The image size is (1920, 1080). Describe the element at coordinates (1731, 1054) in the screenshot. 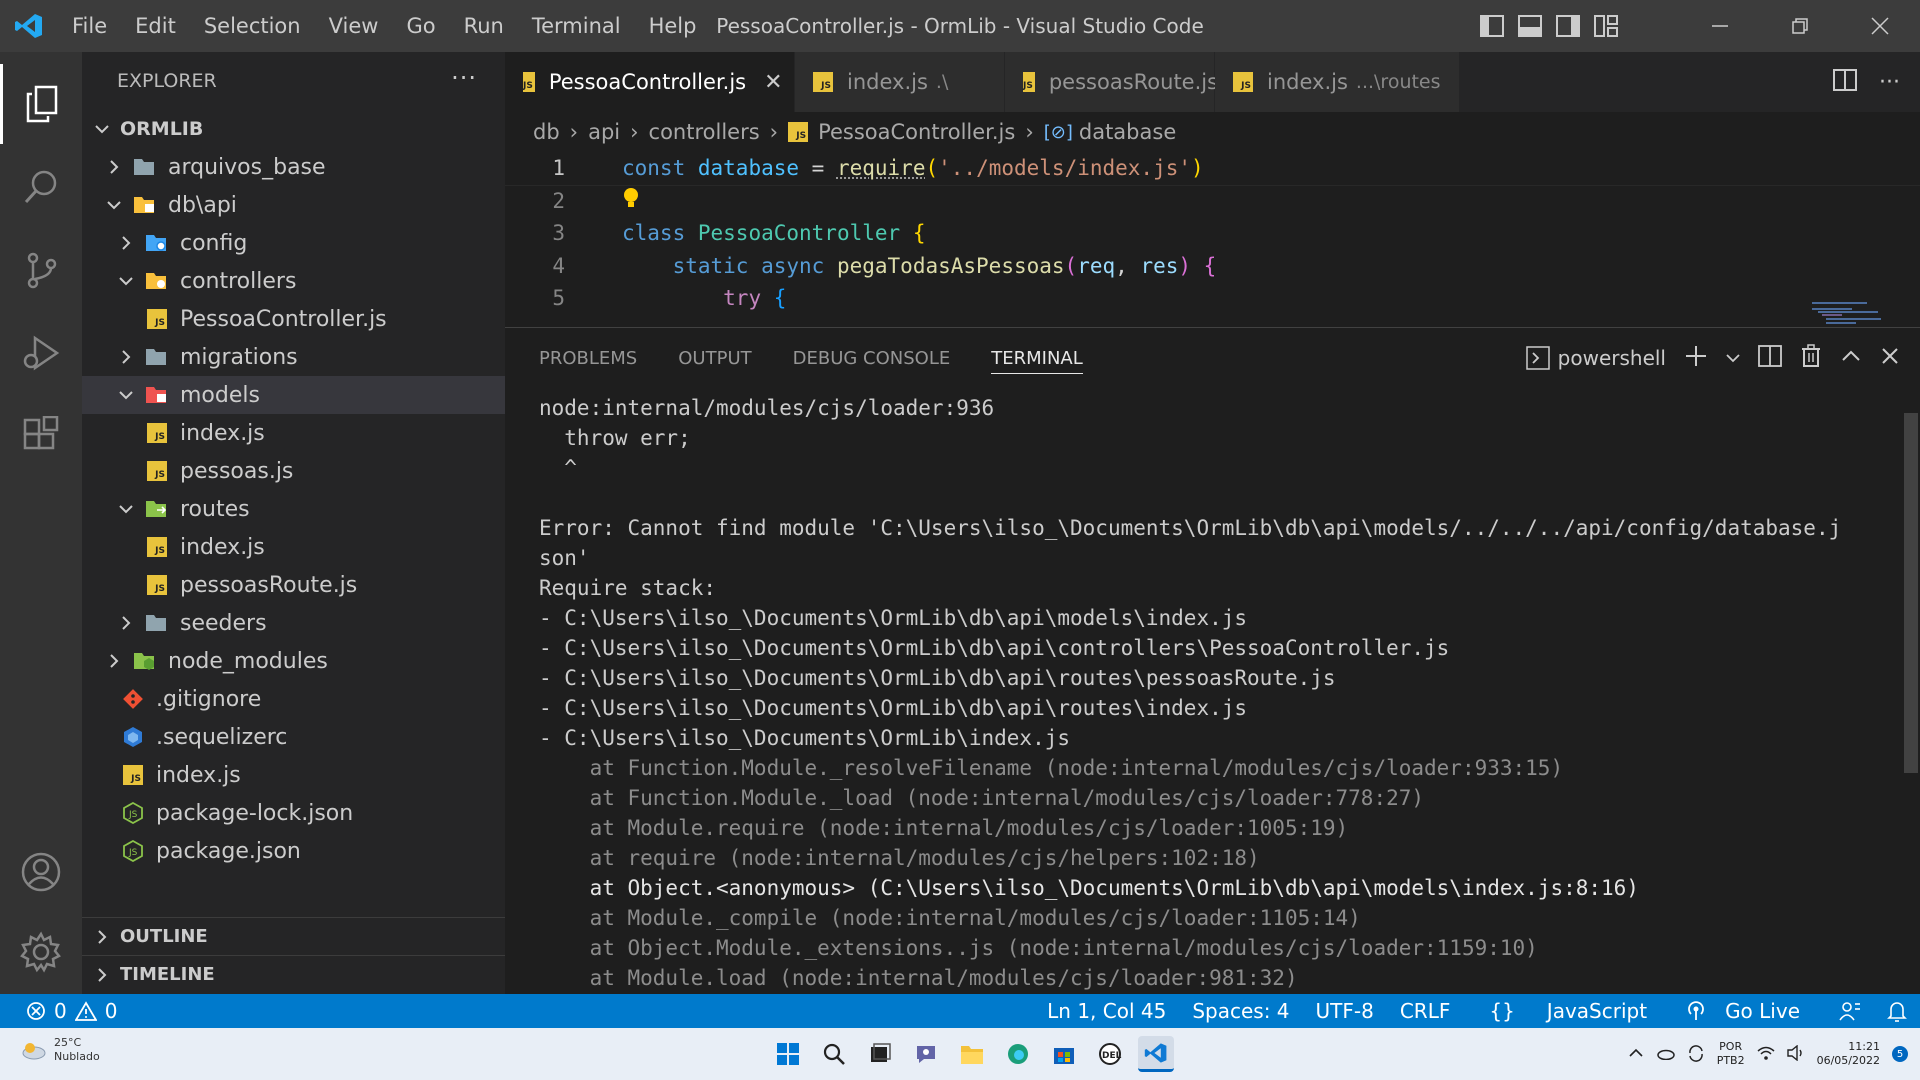

I see `input-language: POR PTB2` at that location.